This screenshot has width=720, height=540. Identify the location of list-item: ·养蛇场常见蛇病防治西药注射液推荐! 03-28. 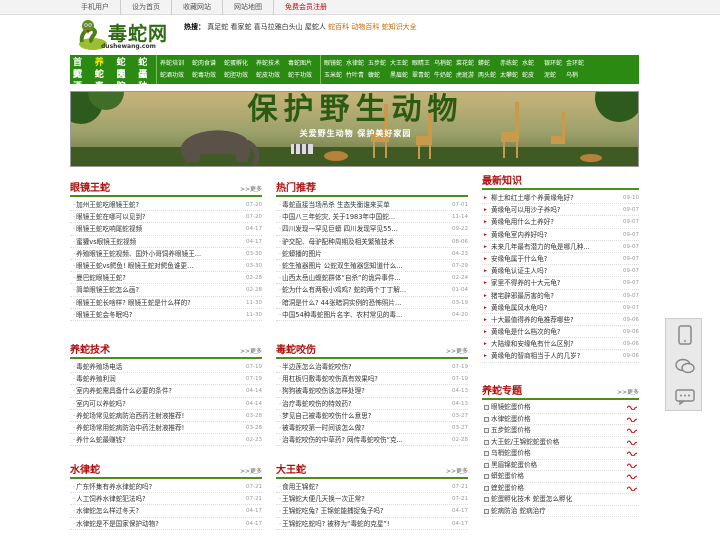
(166, 415).